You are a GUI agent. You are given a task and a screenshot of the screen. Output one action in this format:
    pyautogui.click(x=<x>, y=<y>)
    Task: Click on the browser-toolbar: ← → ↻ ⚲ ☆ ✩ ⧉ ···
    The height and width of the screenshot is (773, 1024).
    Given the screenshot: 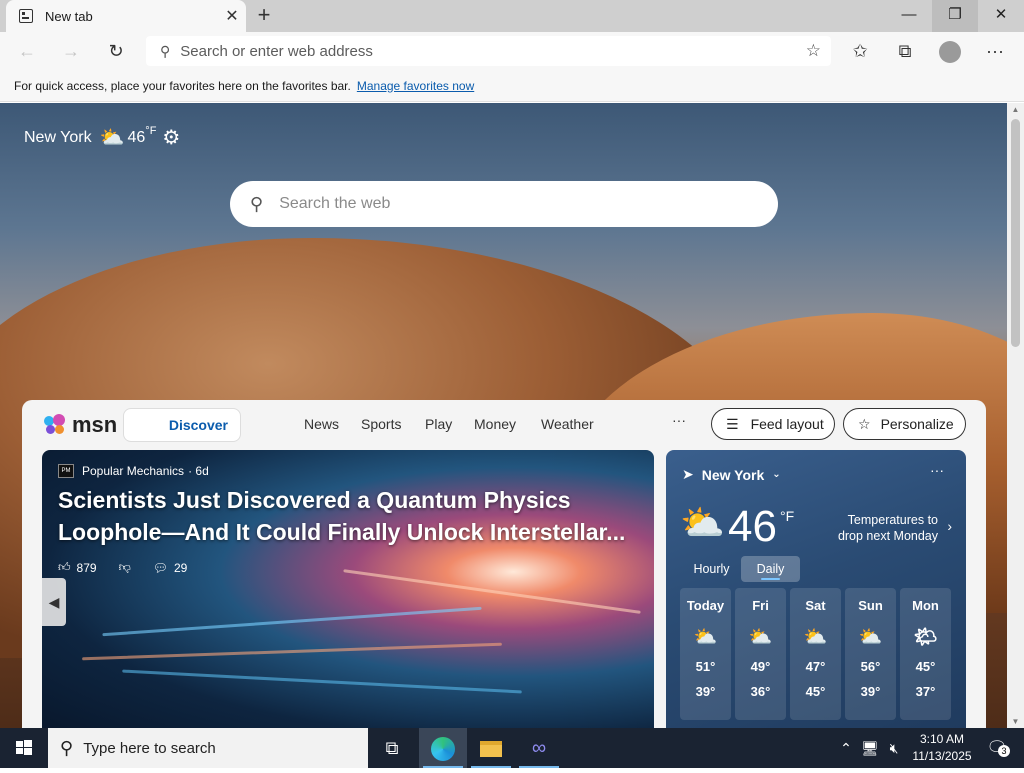 What is the action you would take?
    pyautogui.click(x=512, y=51)
    